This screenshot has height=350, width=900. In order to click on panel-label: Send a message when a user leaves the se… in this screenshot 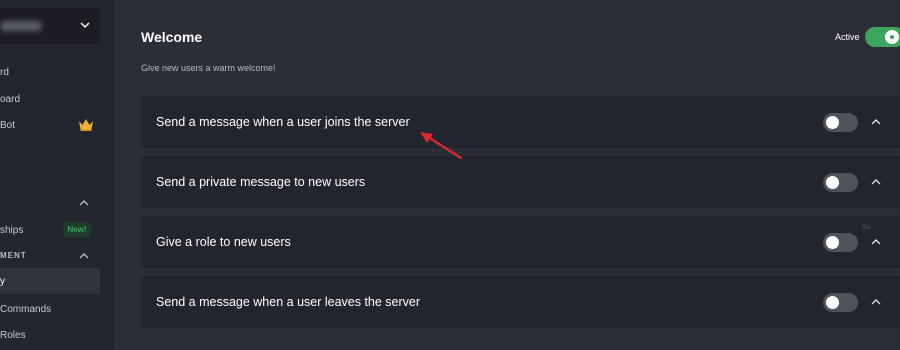, I will do `click(288, 302)`.